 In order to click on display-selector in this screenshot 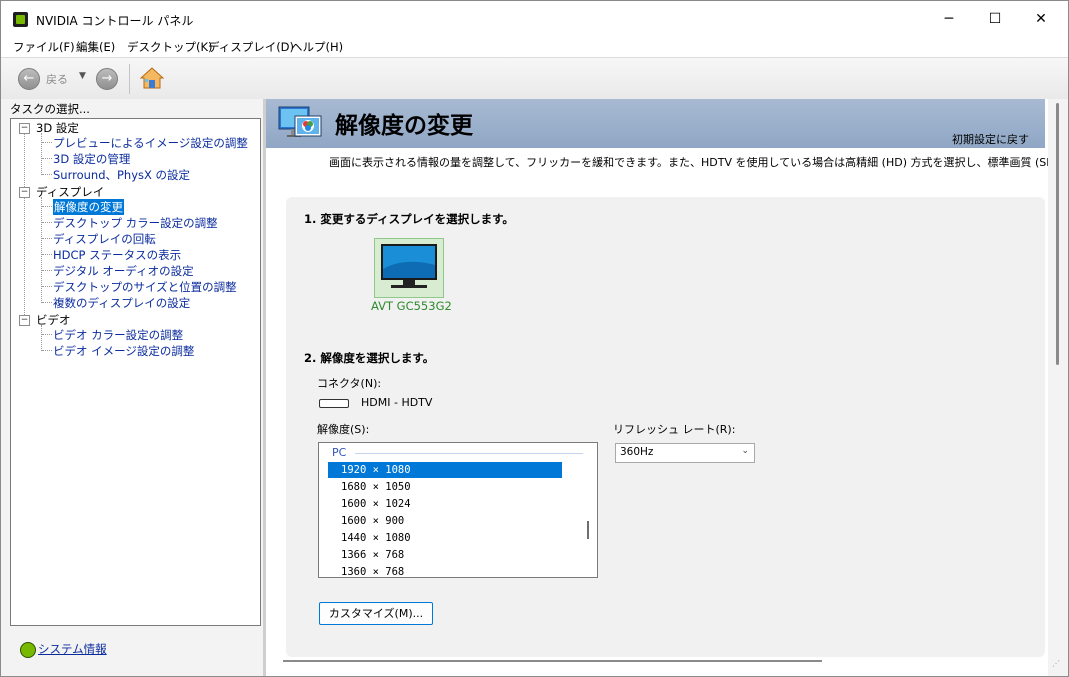, I will do `click(409, 268)`.